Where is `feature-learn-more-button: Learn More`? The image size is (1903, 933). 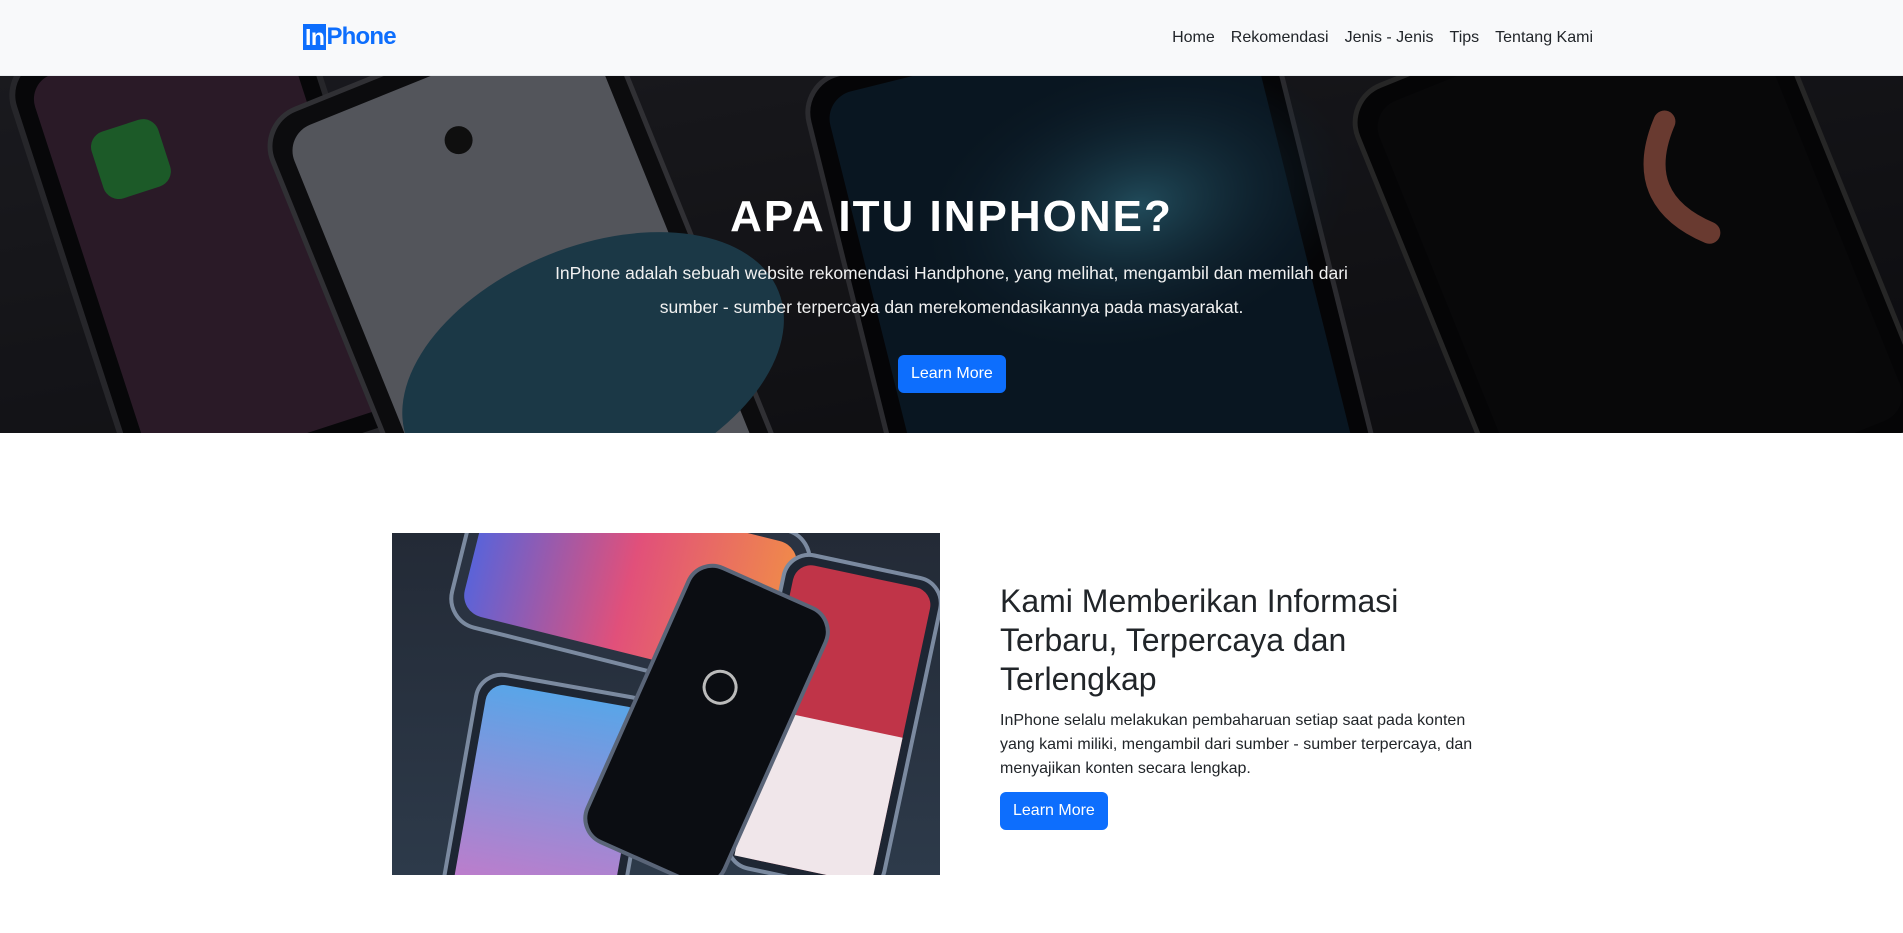 feature-learn-more-button: Learn More is located at coordinates (1054, 811).